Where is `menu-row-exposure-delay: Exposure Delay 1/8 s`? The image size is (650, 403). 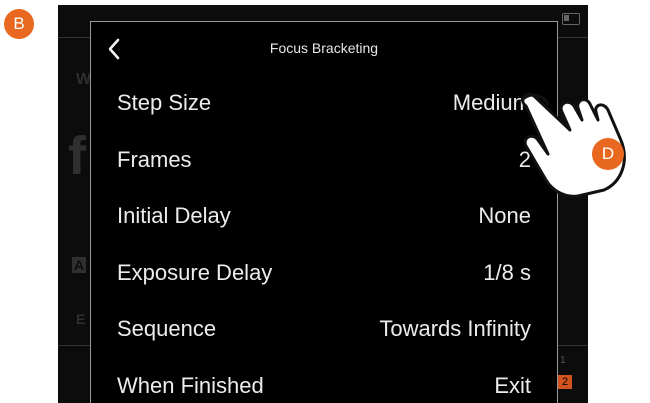
menu-row-exposure-delay: Exposure Delay 1/8 s is located at coordinates (324, 274).